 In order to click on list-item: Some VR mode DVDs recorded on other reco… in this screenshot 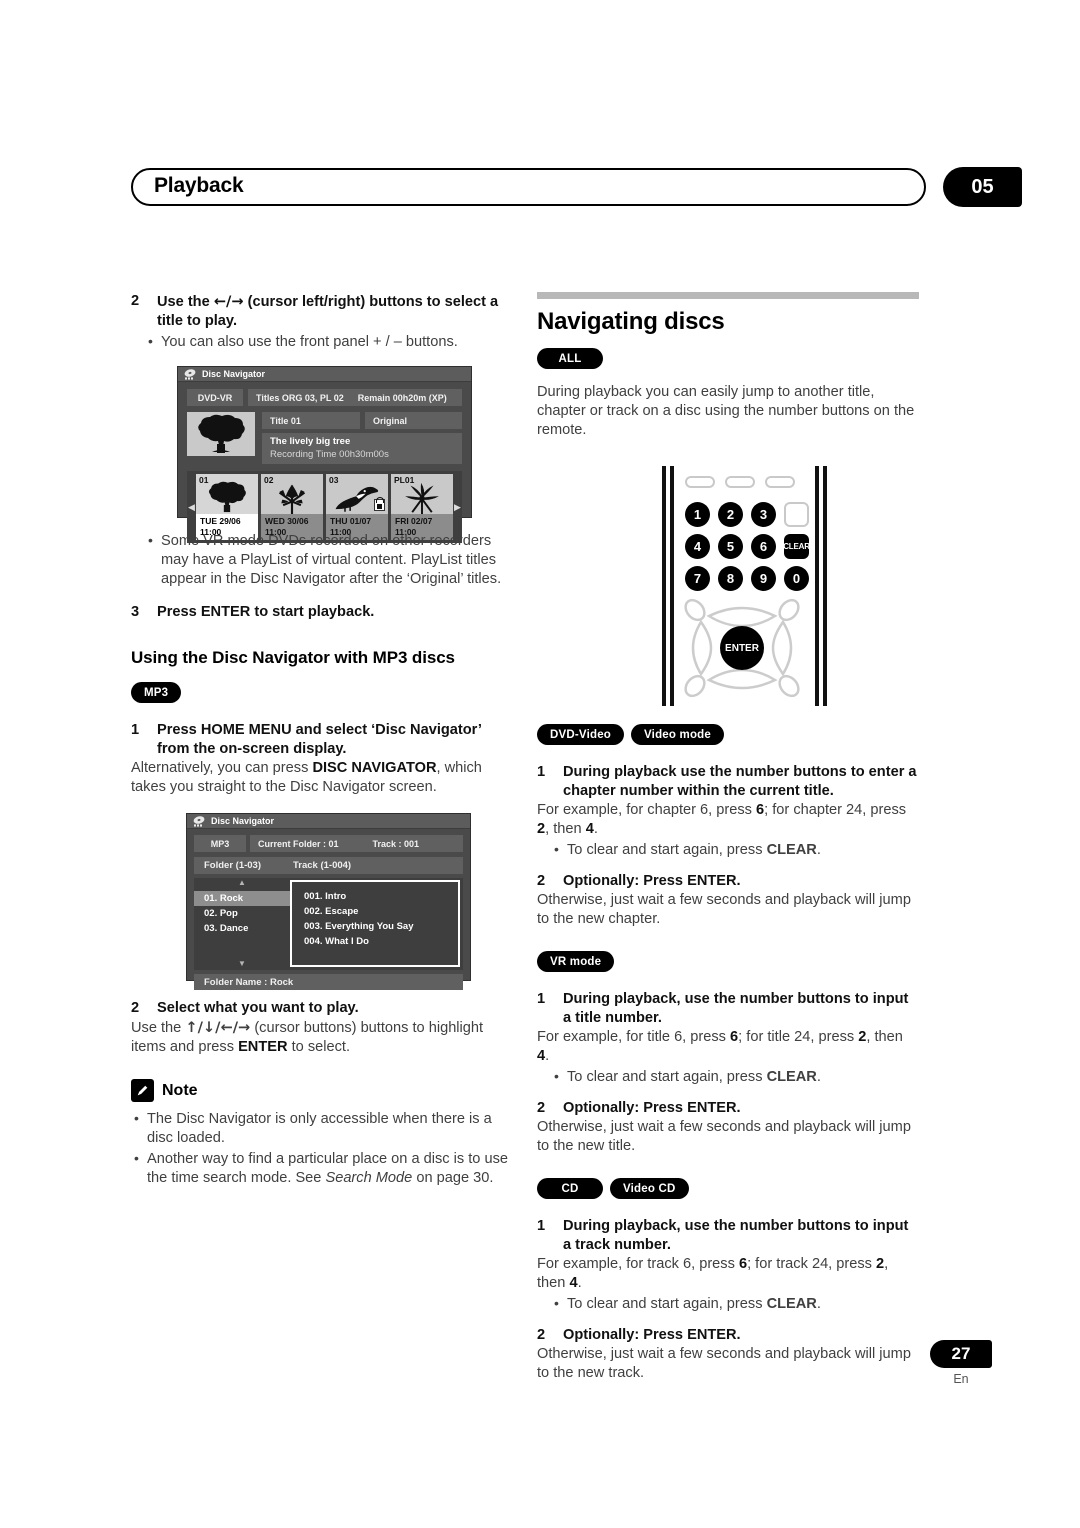, I will do `click(329, 560)`.